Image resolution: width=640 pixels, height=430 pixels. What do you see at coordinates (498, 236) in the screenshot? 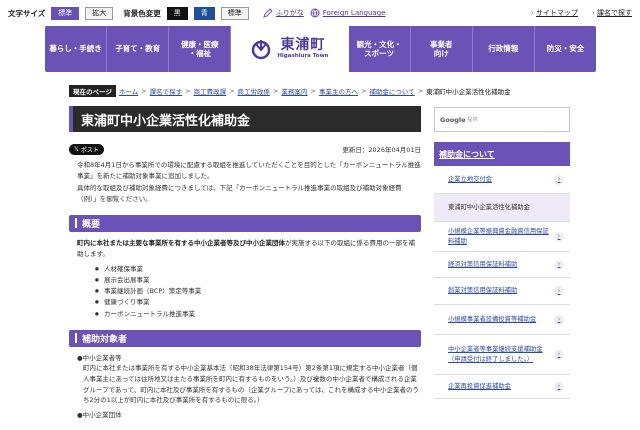
I see `sidebar-item-label: 小規模企業等振興資金融資信用保証料補助` at bounding box center [498, 236].